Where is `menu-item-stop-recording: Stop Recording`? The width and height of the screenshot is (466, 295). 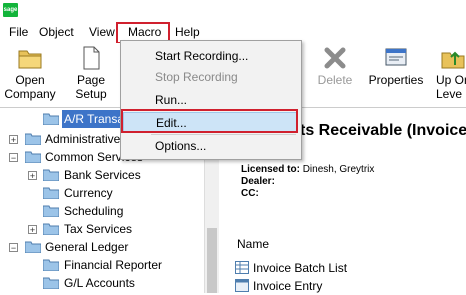
menu-item-stop-recording: Stop Recording is located at coordinates (210, 77).